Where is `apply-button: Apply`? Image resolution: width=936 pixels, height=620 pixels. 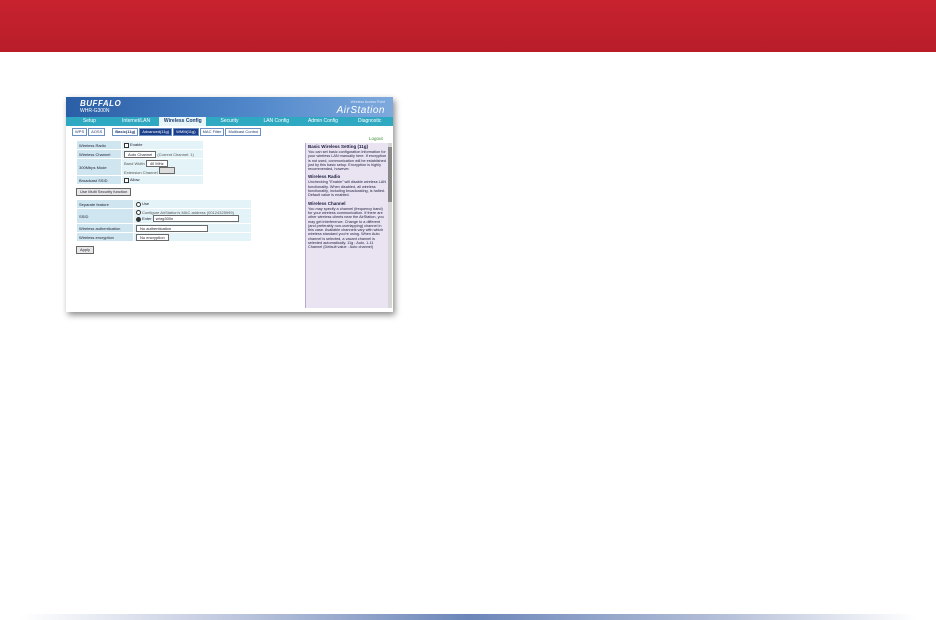 apply-button: Apply is located at coordinates (85, 250).